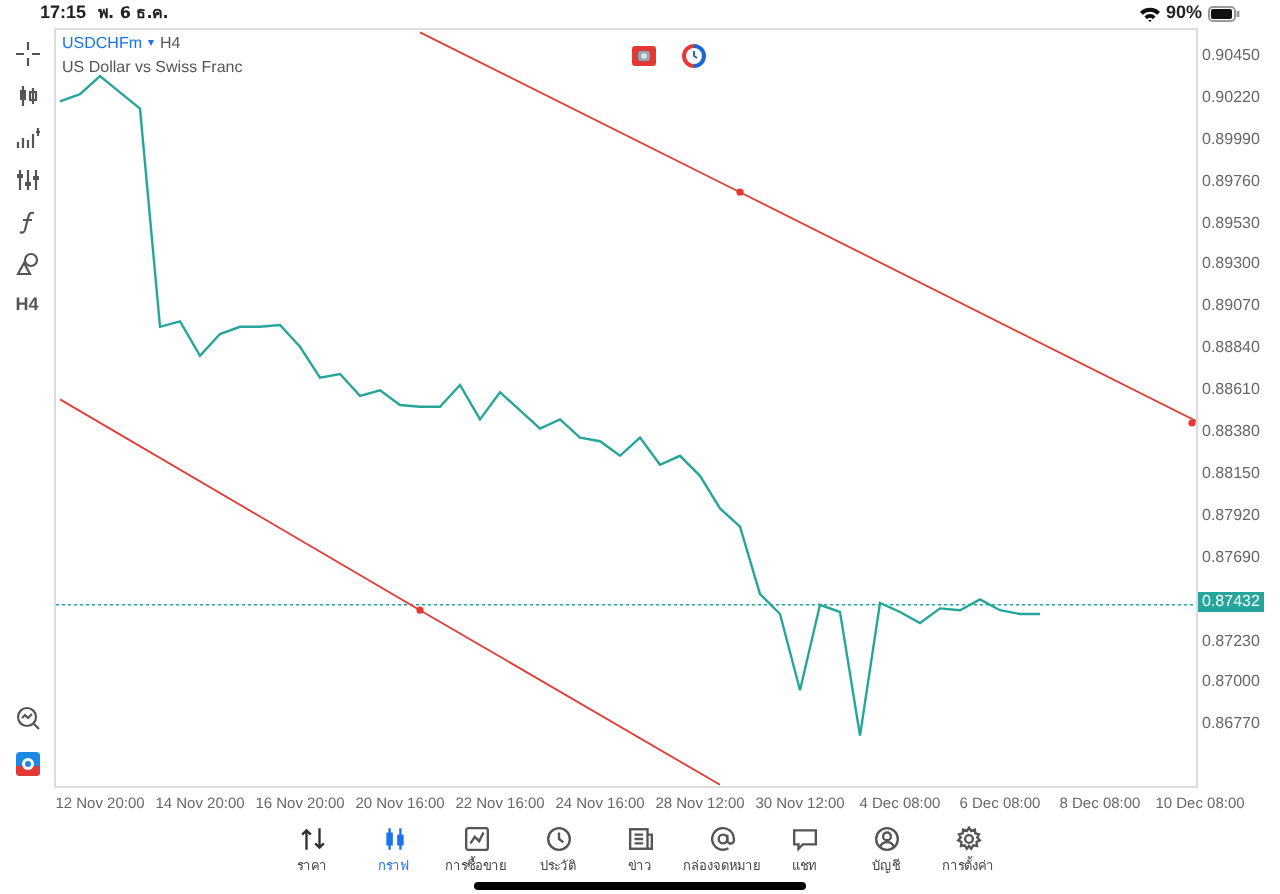 The height and width of the screenshot is (894, 1280). What do you see at coordinates (312, 839) in the screenshot?
I see `arrows-icon` at bounding box center [312, 839].